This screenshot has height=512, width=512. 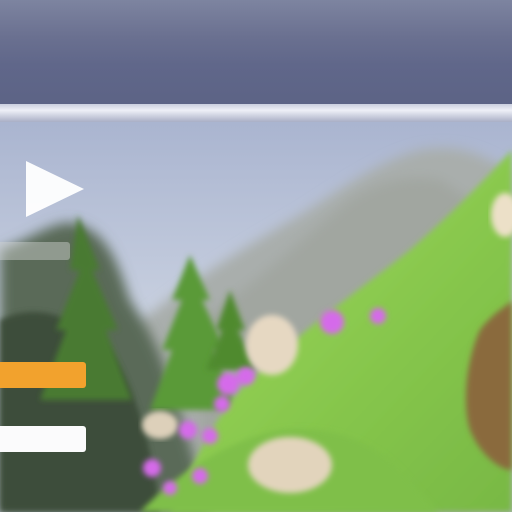 What do you see at coordinates (43, 375) in the screenshot?
I see `menu-bar-orange` at bounding box center [43, 375].